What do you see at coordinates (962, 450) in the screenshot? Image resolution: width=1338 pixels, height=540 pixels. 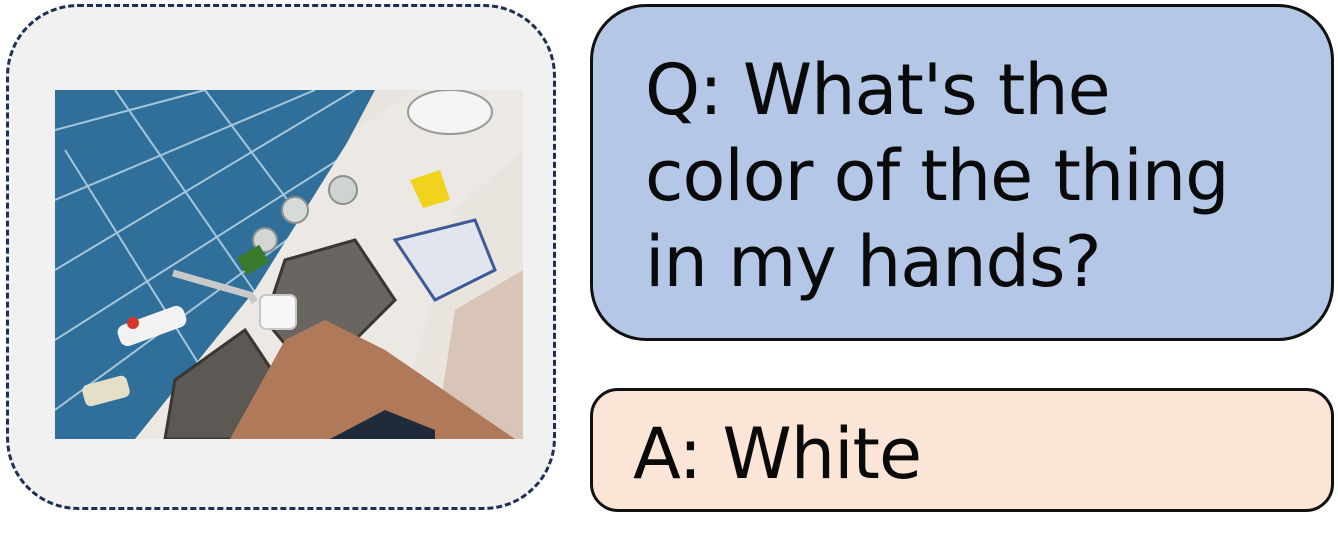 I see `answer-bubble: A: White` at bounding box center [962, 450].